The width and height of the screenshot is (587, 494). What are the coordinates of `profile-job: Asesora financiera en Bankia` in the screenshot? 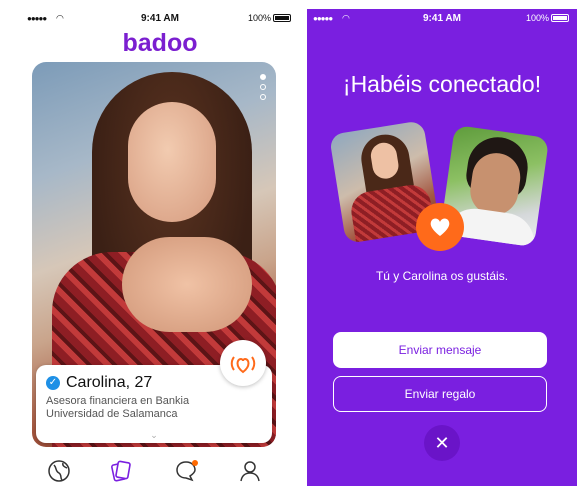 It's located at (118, 401).